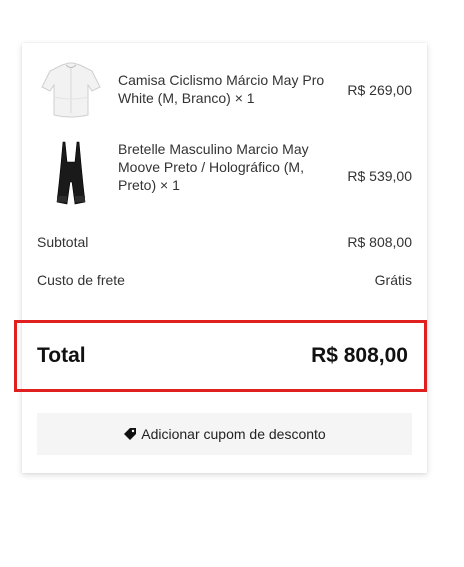 The width and height of the screenshot is (464, 567). I want to click on add-coupon-button: Adicionar cupom de desconto, so click(224, 434).